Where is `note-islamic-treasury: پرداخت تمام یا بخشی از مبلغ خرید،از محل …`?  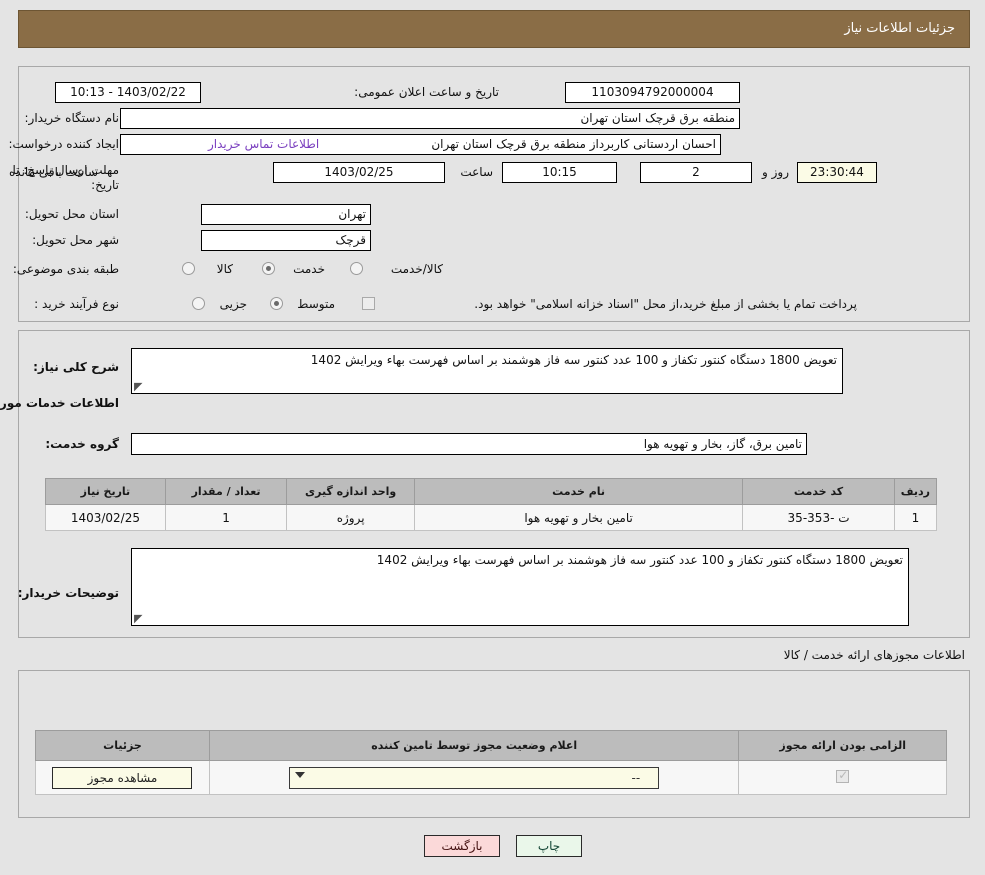 note-islamic-treasury: پرداخت تمام یا بخشی از مبلغ خرید،از محل … is located at coordinates (665, 304).